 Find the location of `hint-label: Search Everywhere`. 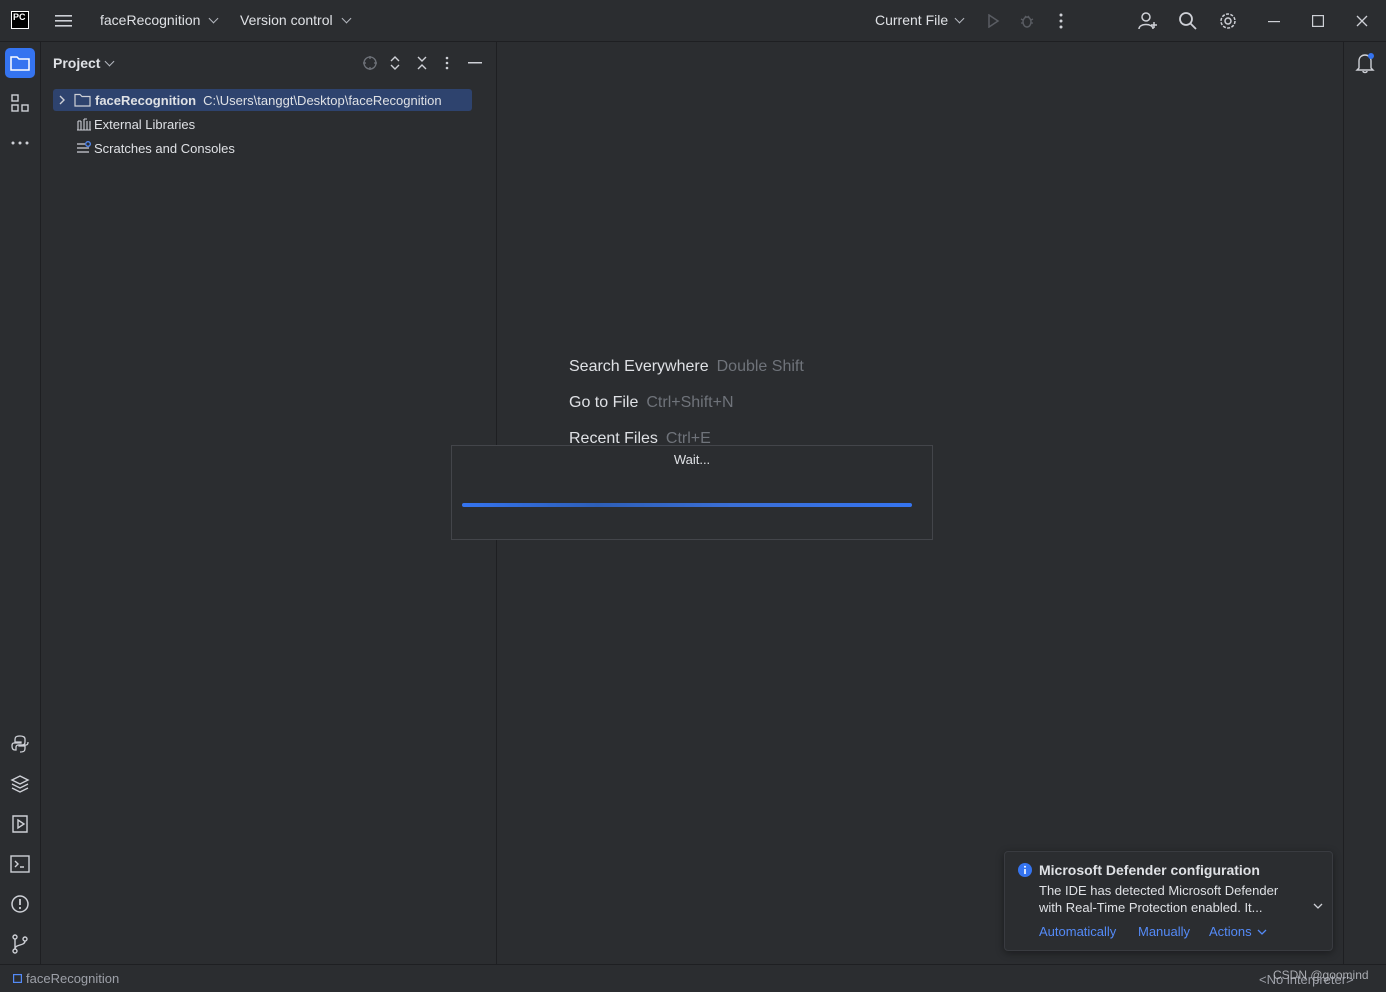

hint-label: Search Everywhere is located at coordinates (639, 366).